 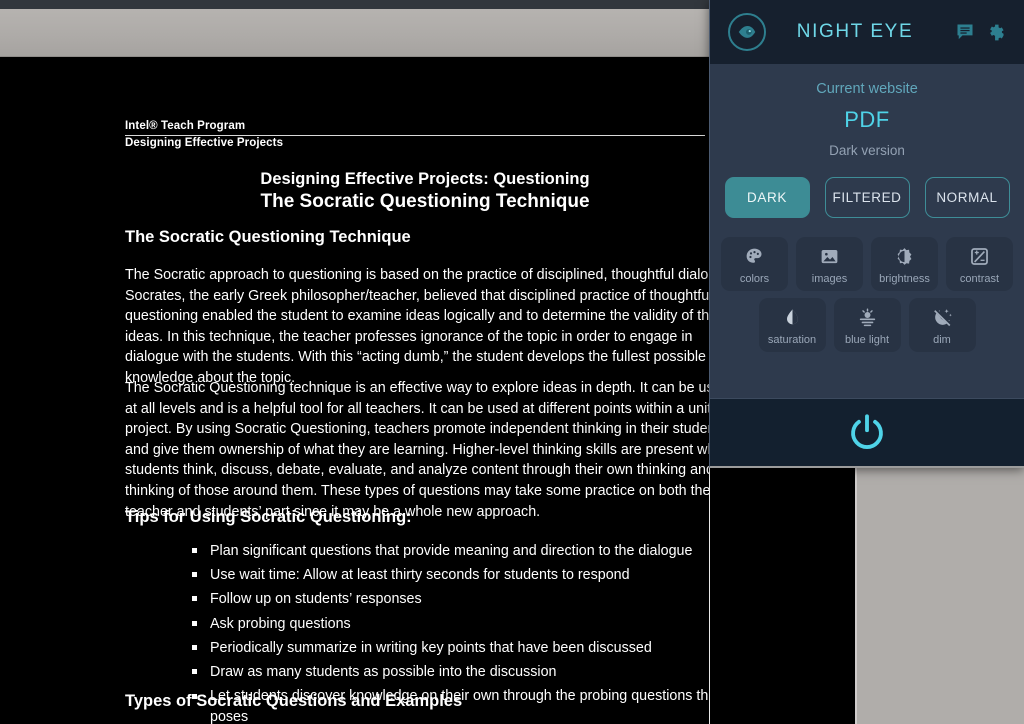 What do you see at coordinates (754, 278) in the screenshot?
I see `tile-label: colors` at bounding box center [754, 278].